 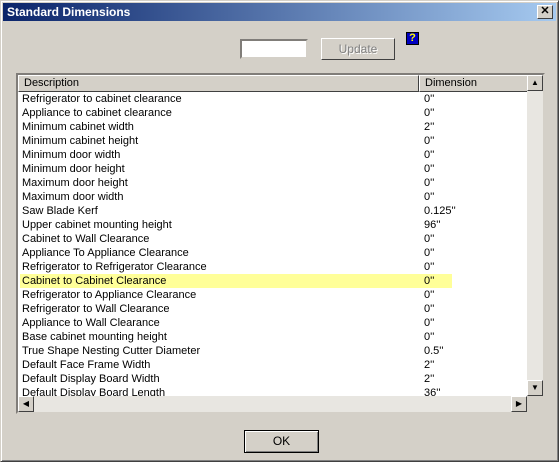 I want to click on table-row: Maximum door height 0'', so click(x=274, y=183).